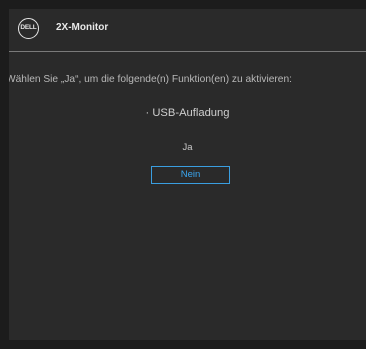 The width and height of the screenshot is (366, 349). I want to click on no-option: Nein, so click(190, 175).